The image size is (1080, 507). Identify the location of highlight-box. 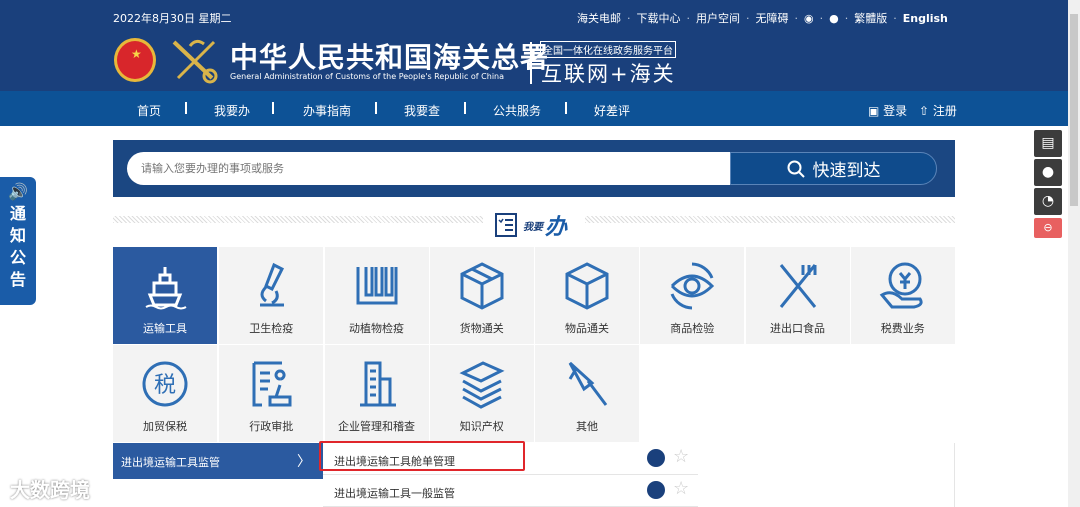
(422, 456).